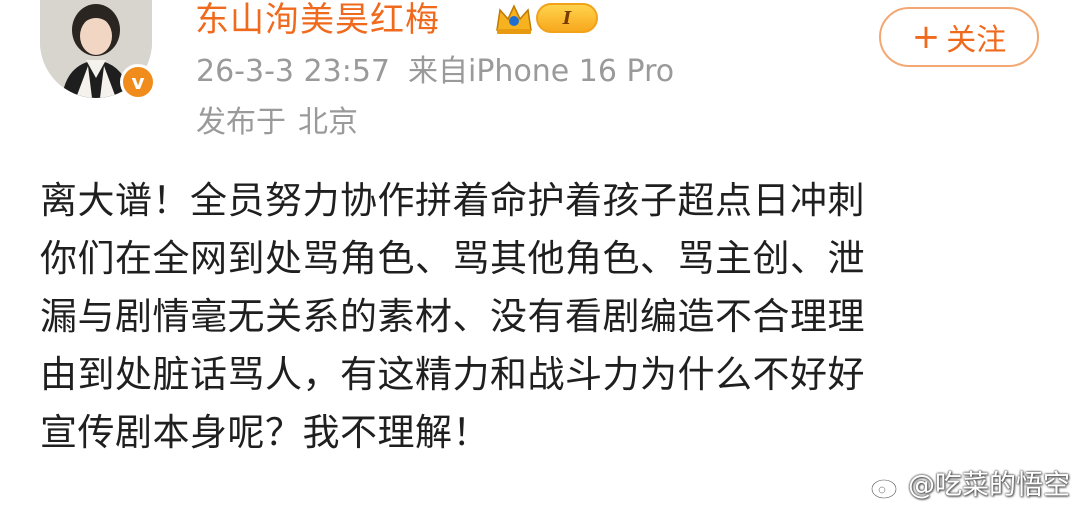 Image resolution: width=1079 pixels, height=510 pixels. I want to click on watermark: @吃菜的悟空, so click(970, 486).